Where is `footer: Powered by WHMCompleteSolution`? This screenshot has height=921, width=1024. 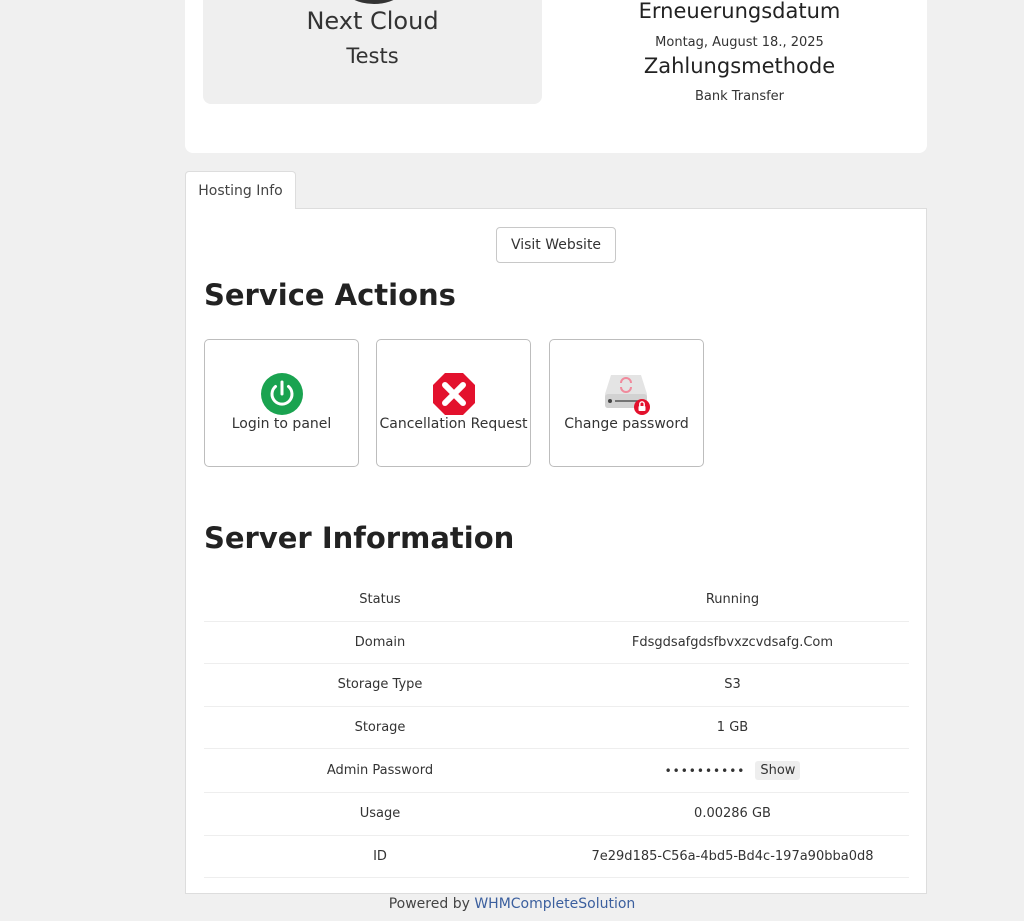 footer: Powered by WHMCompleteSolution is located at coordinates (512, 904).